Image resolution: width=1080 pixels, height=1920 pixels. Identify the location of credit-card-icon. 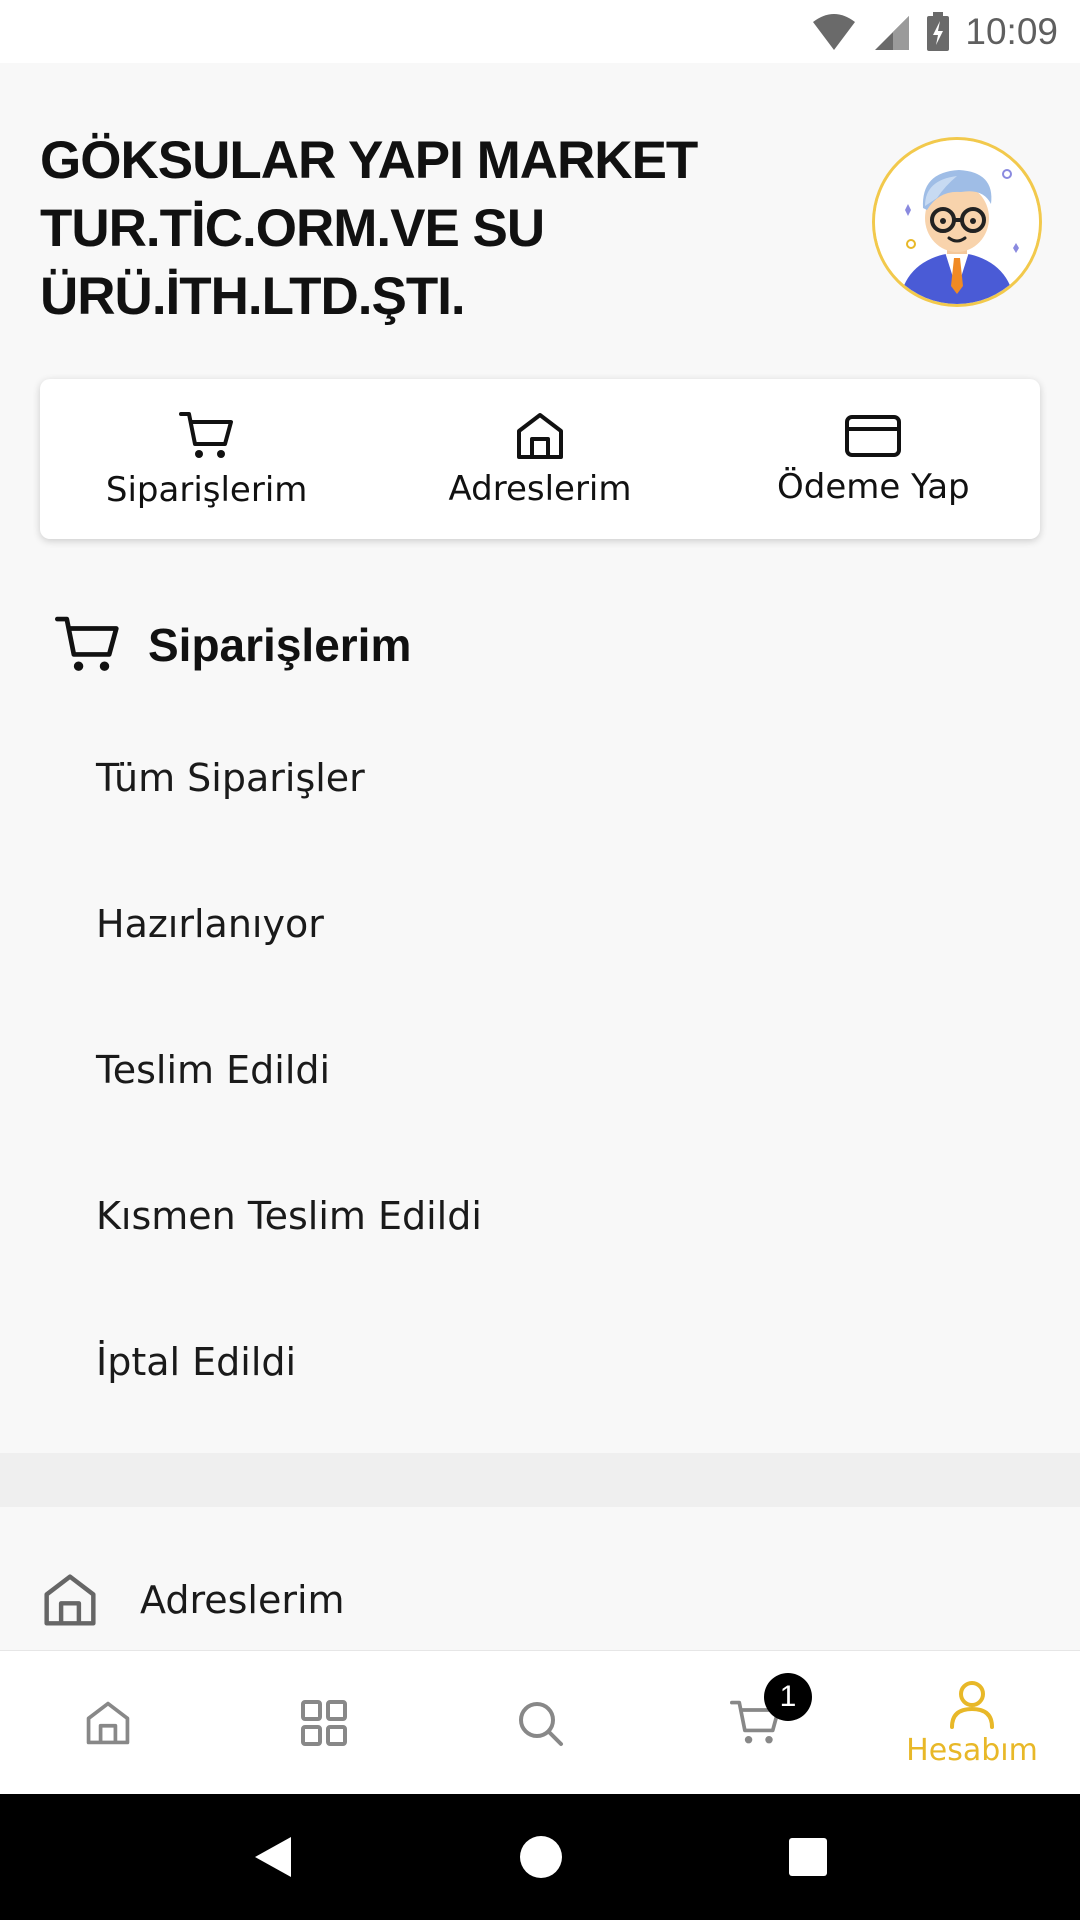
(873, 436).